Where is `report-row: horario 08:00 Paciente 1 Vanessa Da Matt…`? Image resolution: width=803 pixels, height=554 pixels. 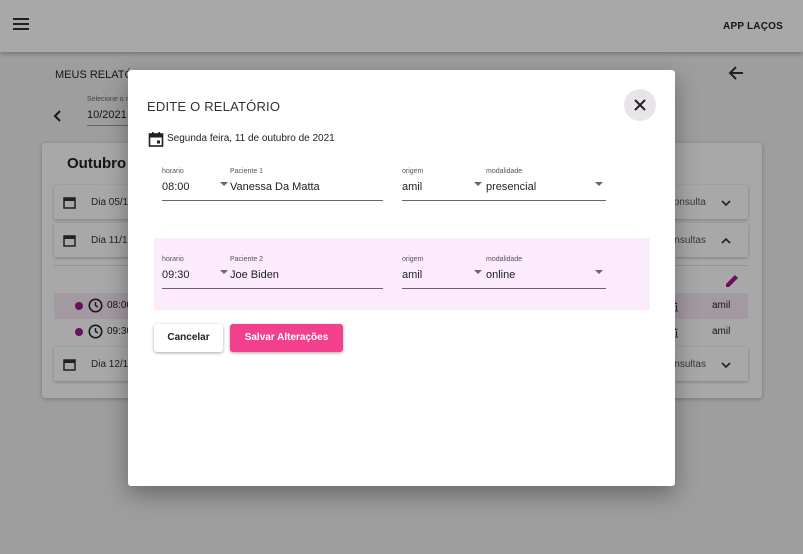
report-row: horario 08:00 Paciente 1 Vanessa Da Matt… is located at coordinates (402, 204).